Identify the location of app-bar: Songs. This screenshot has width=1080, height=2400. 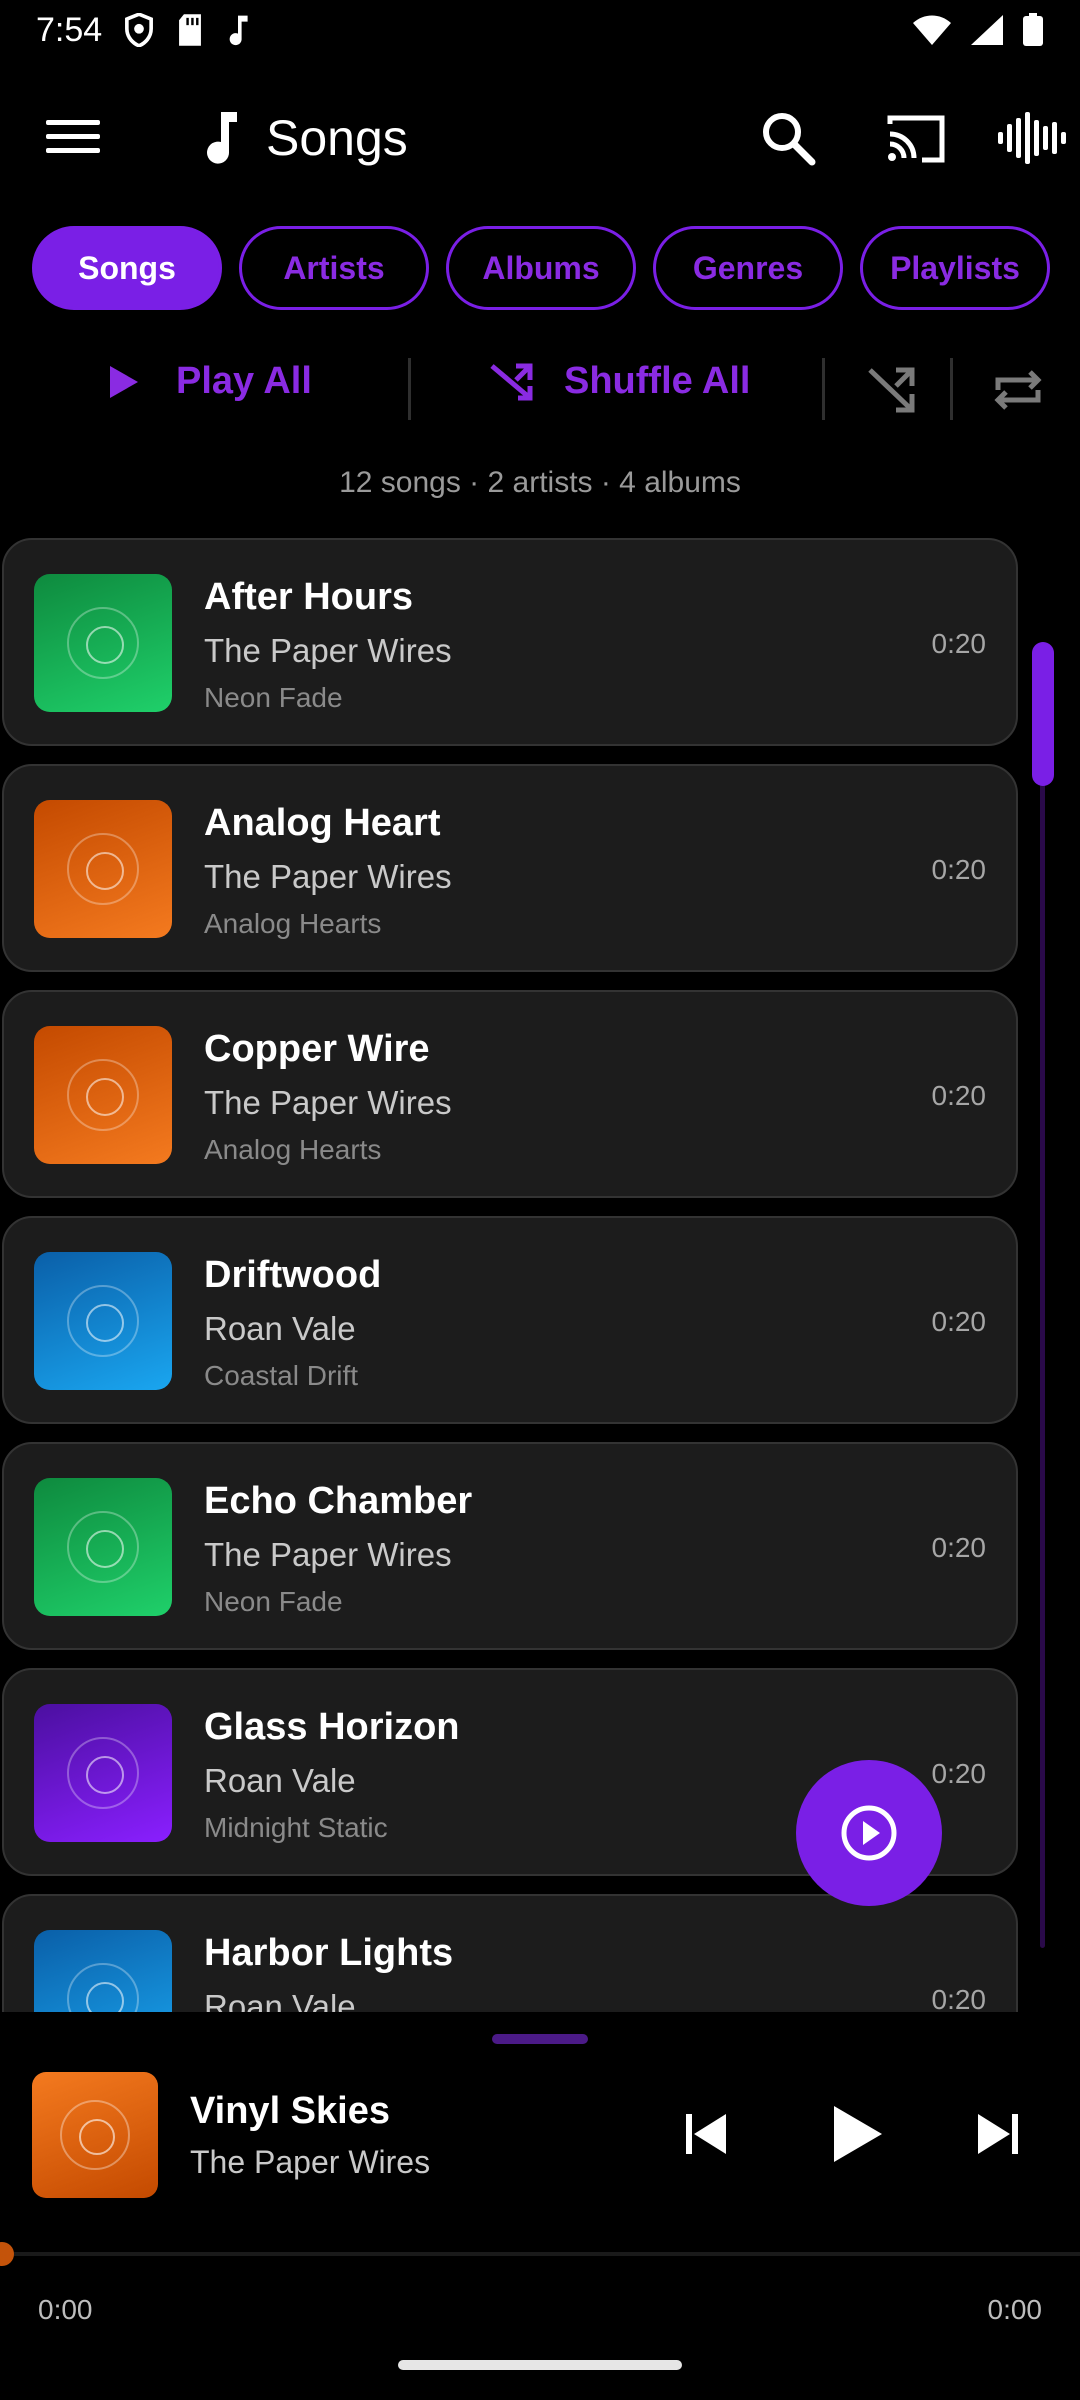
(540, 136).